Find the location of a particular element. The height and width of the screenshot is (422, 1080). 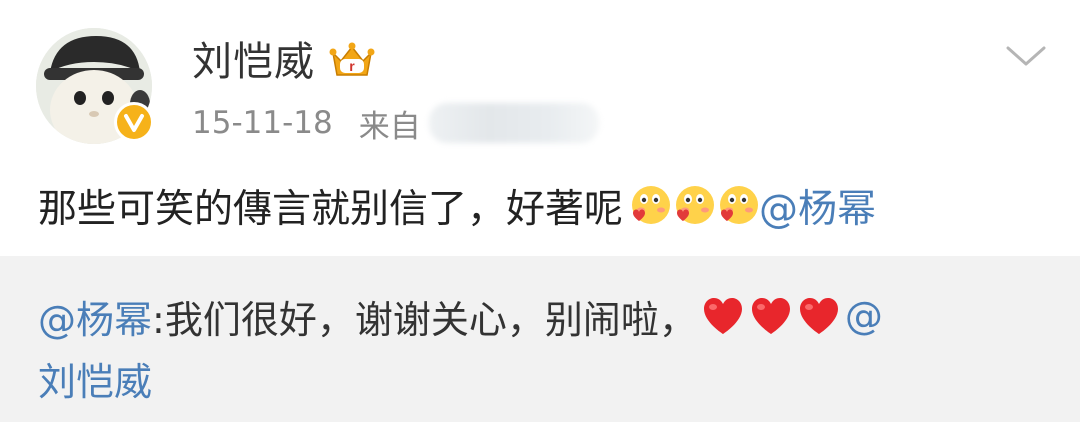

mention-link: @杨幂 is located at coordinates (817, 206).